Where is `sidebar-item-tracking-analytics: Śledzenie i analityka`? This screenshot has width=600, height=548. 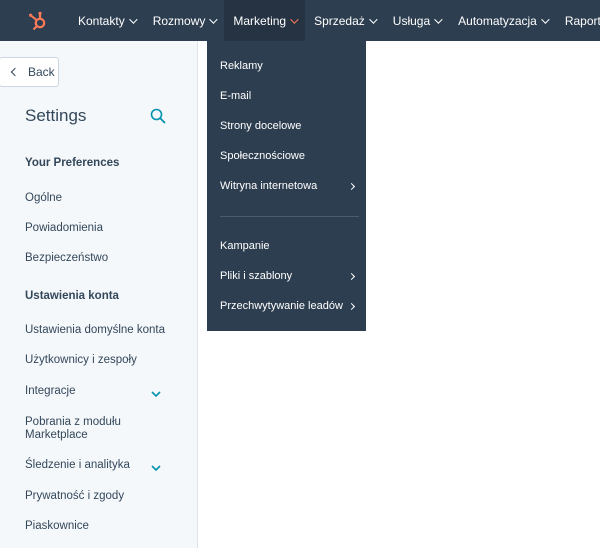 sidebar-item-tracking-analytics: Śledzenie i analityka is located at coordinates (90, 465).